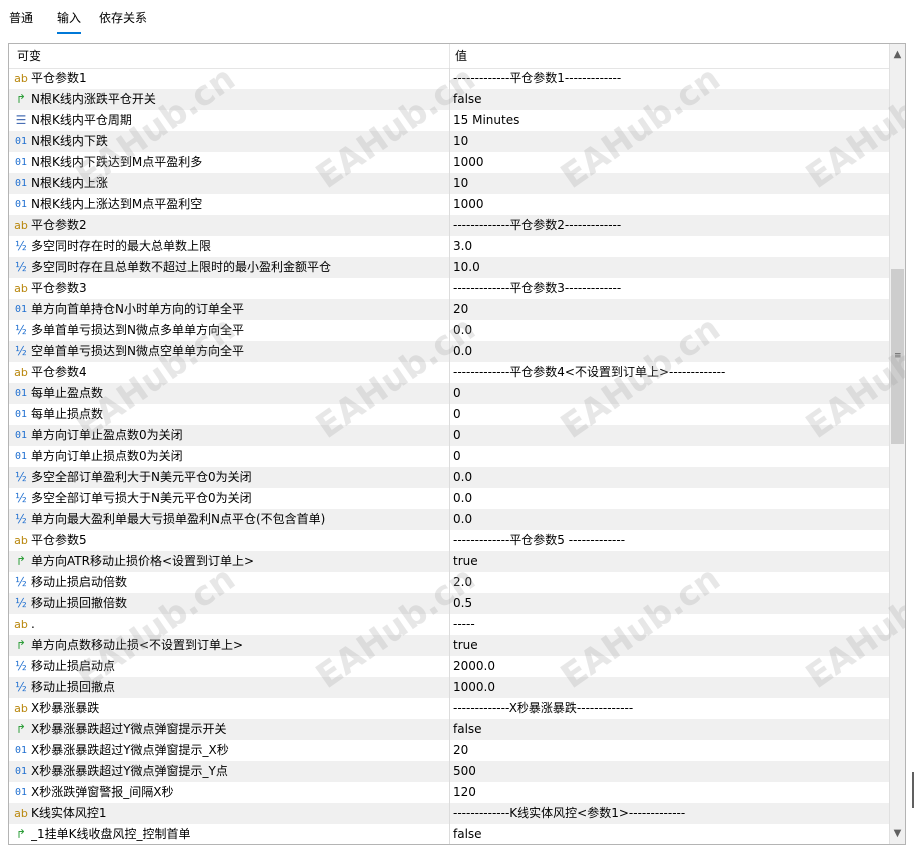 Image resolution: width=917 pixels, height=853 pixels. I want to click on column-divider, so click(449, 56).